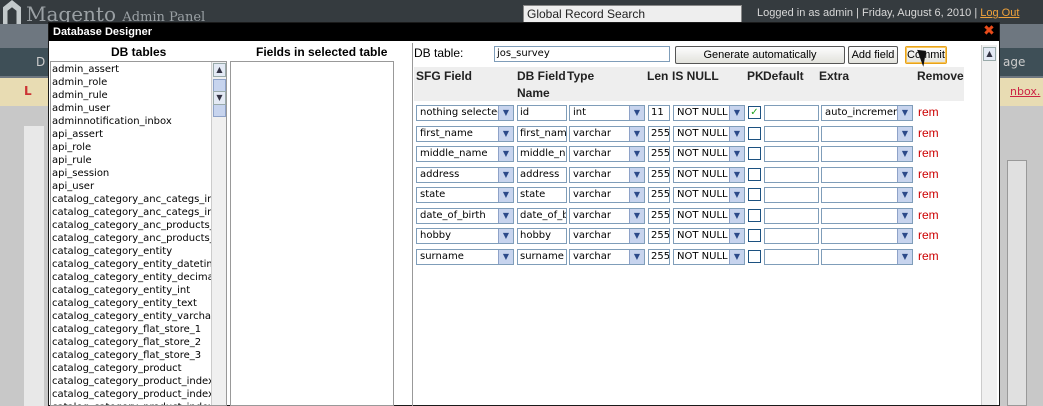 Image resolution: width=1043 pixels, height=406 pixels. Describe the element at coordinates (999, 13) in the screenshot. I see `logout-link: Log Out` at that location.